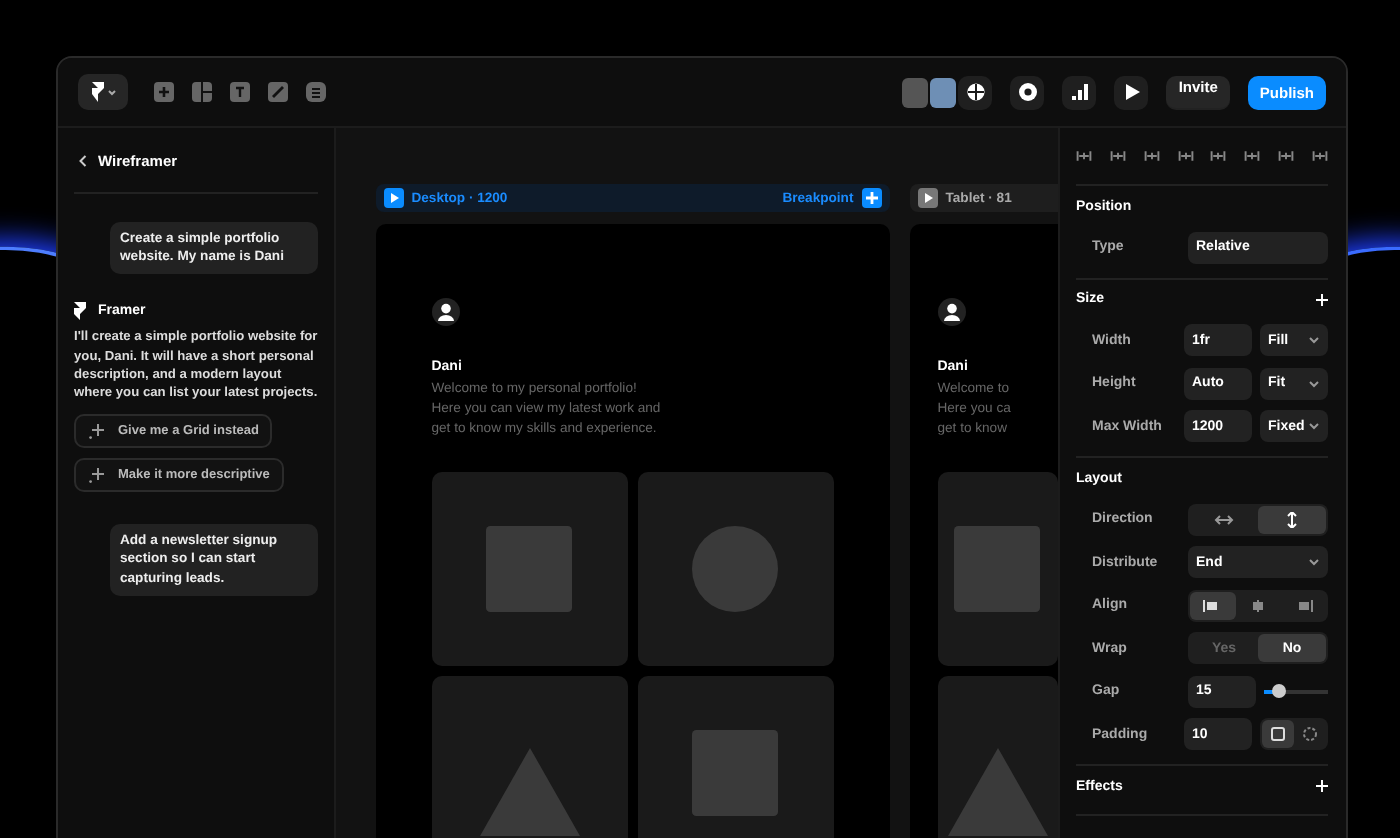 This screenshot has height=838, width=1400. I want to click on align-left-icon, so click(1212, 605).